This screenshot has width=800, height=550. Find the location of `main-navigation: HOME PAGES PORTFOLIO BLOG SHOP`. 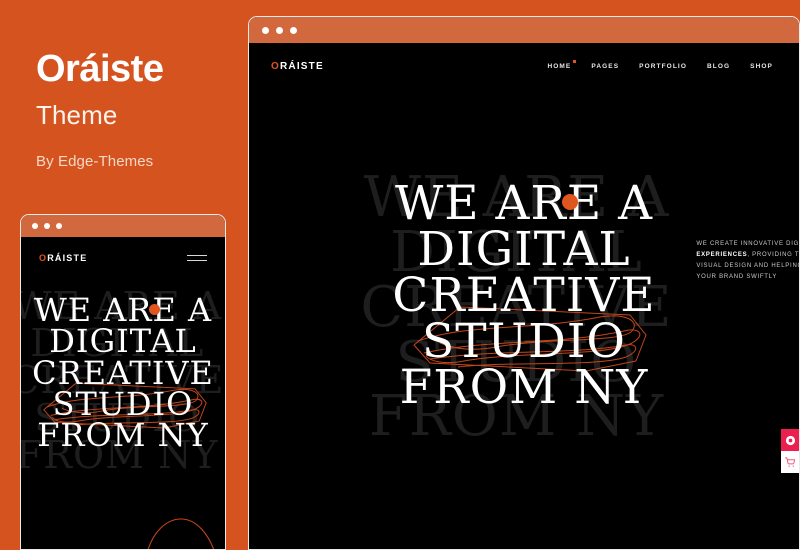

main-navigation: HOME PAGES PORTFOLIO BLOG SHOP is located at coordinates (660, 64).